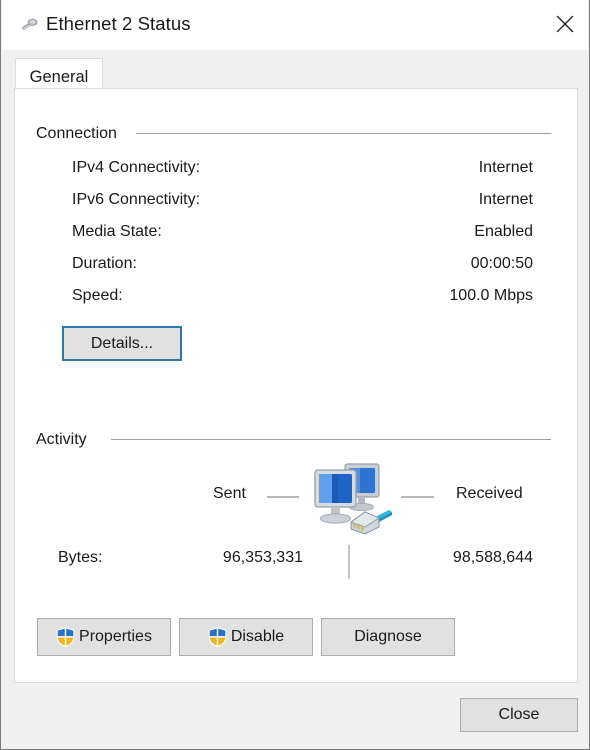 The width and height of the screenshot is (590, 750). Describe the element at coordinates (80, 557) in the screenshot. I see `bytes-label: Bytes:` at that location.